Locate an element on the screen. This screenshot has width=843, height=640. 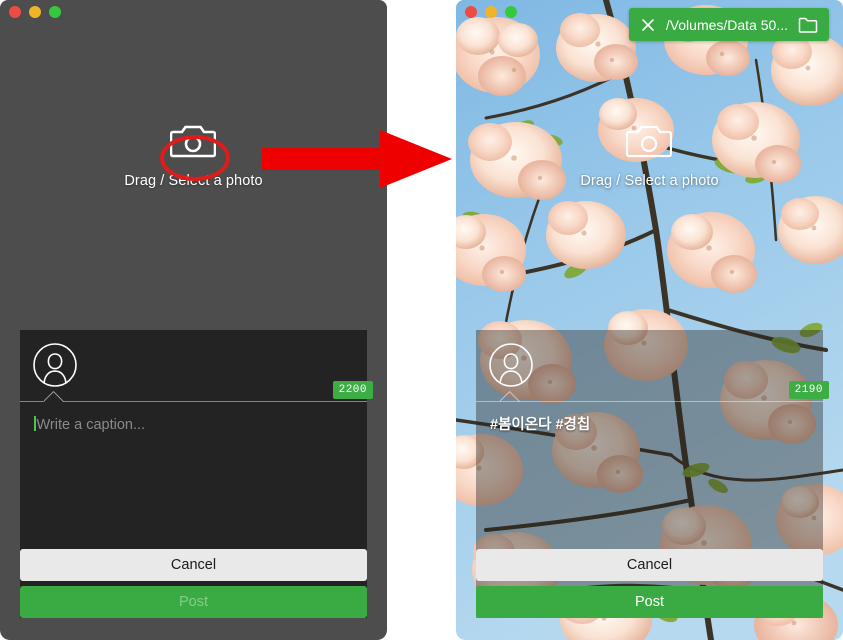
caption-input: #봄이온다 #경칩 is located at coordinates (649, 475).